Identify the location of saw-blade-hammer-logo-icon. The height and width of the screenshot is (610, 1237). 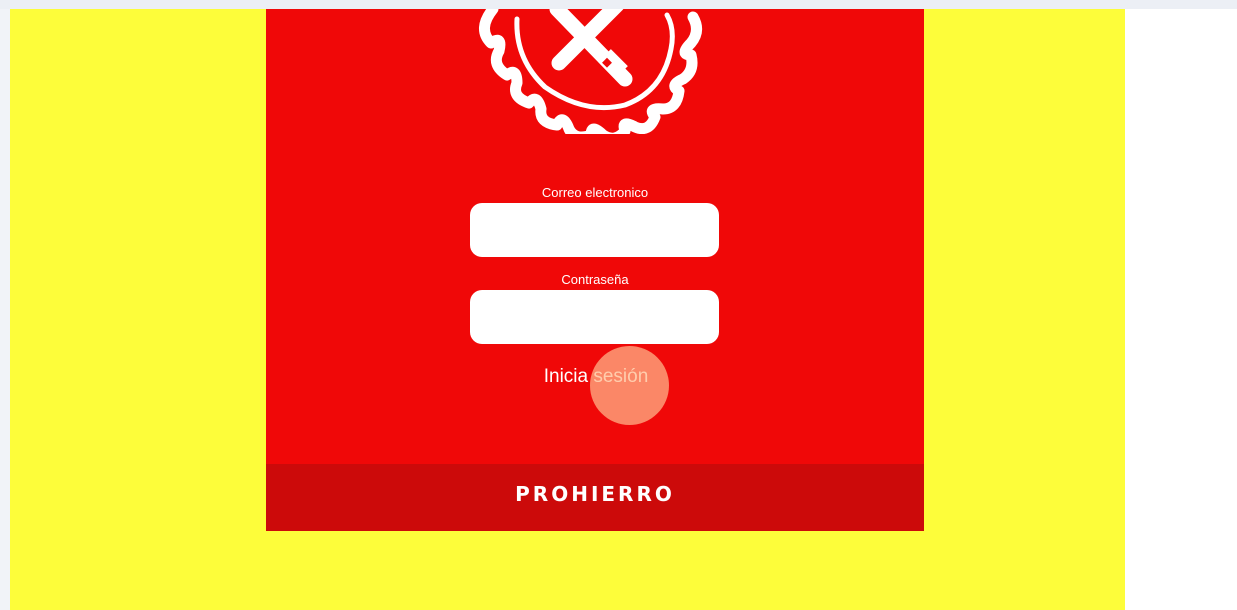
(595, 71).